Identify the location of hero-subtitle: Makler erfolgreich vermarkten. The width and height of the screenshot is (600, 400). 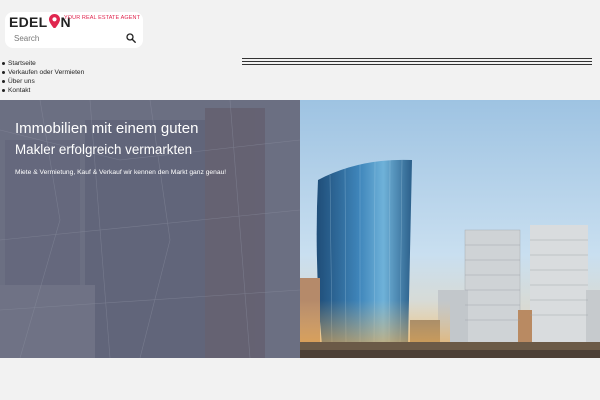
(104, 149).